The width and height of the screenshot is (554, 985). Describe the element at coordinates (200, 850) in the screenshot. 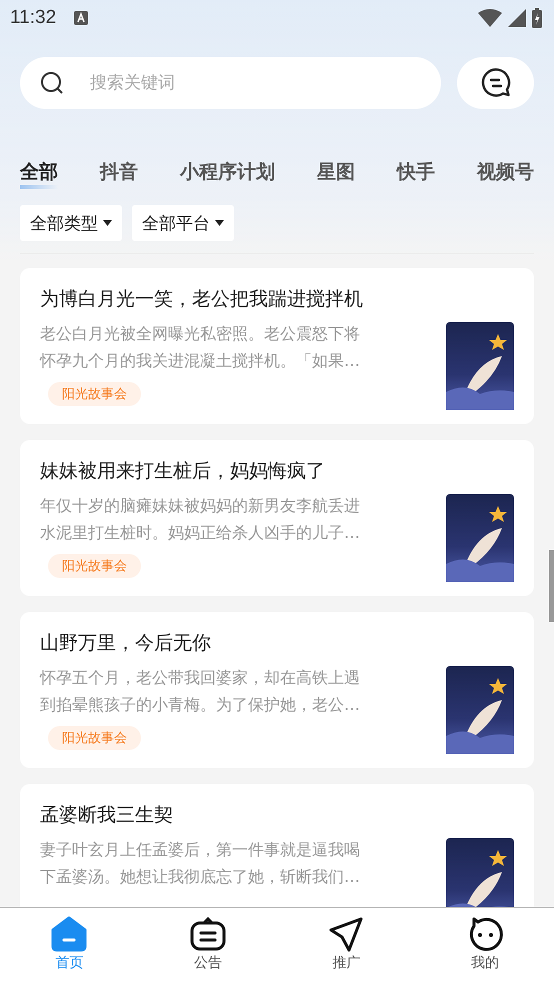

I see `story-summary: 妻子叶玄月上任孟婆后，第一件事就是逼我喝` at that location.